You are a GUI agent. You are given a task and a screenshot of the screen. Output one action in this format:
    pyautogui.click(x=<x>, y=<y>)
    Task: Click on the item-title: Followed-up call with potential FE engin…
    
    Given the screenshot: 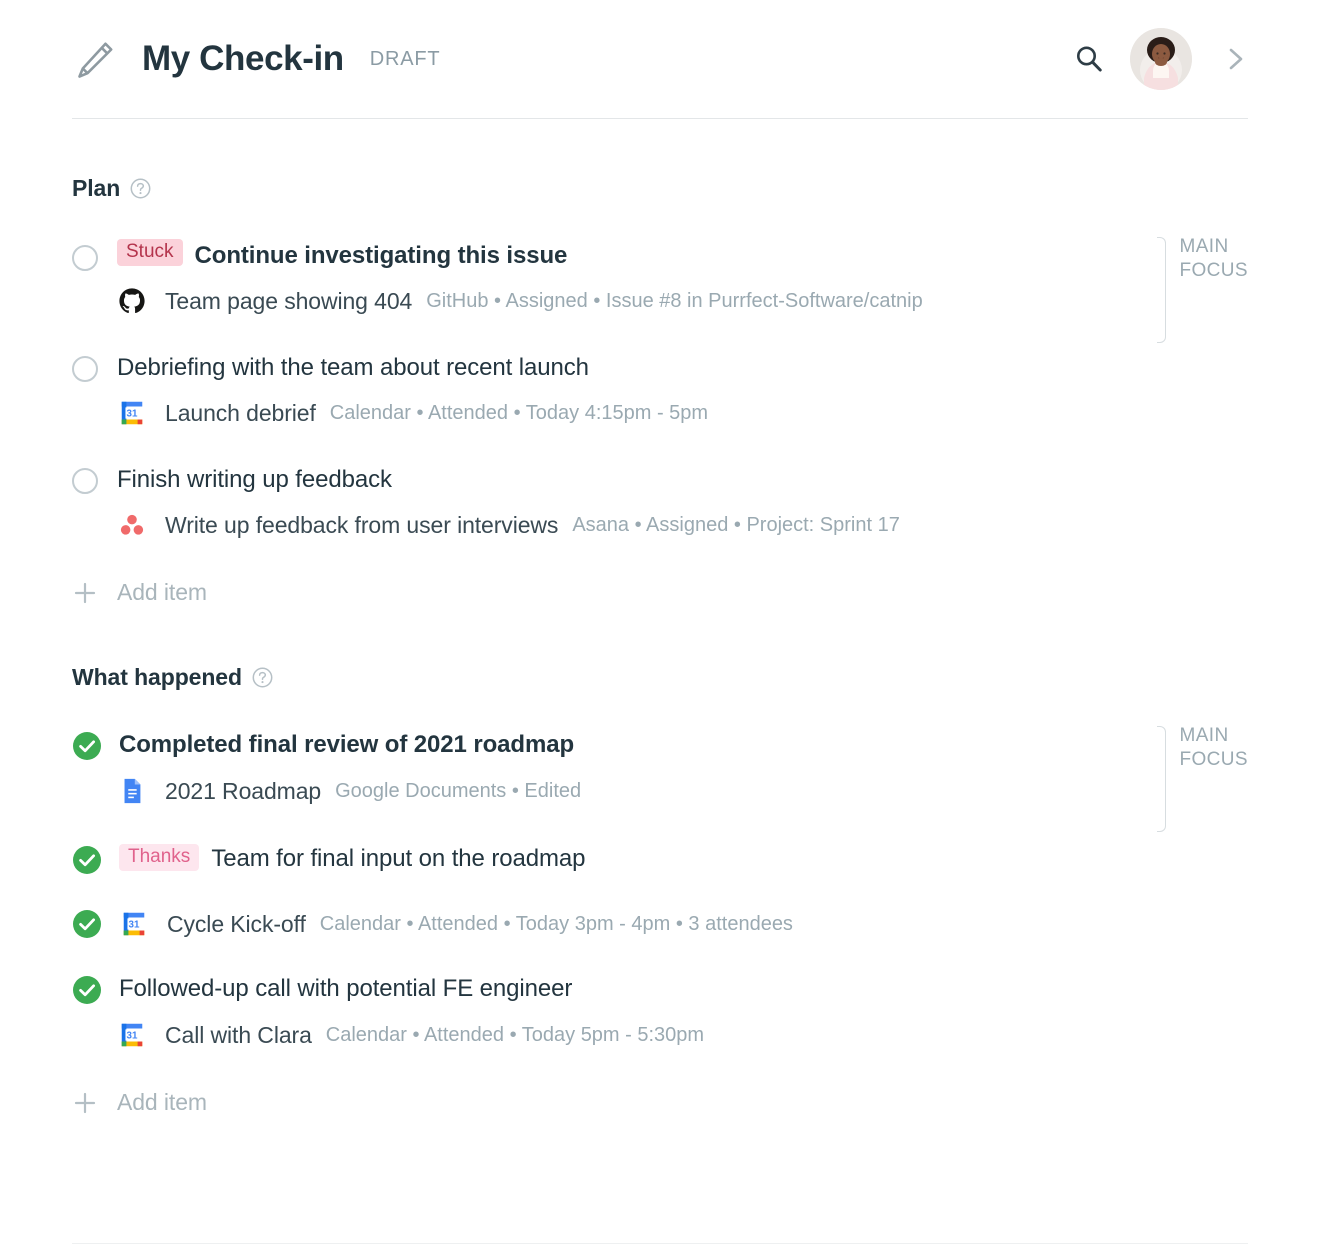 What is the action you would take?
    pyautogui.click(x=346, y=988)
    